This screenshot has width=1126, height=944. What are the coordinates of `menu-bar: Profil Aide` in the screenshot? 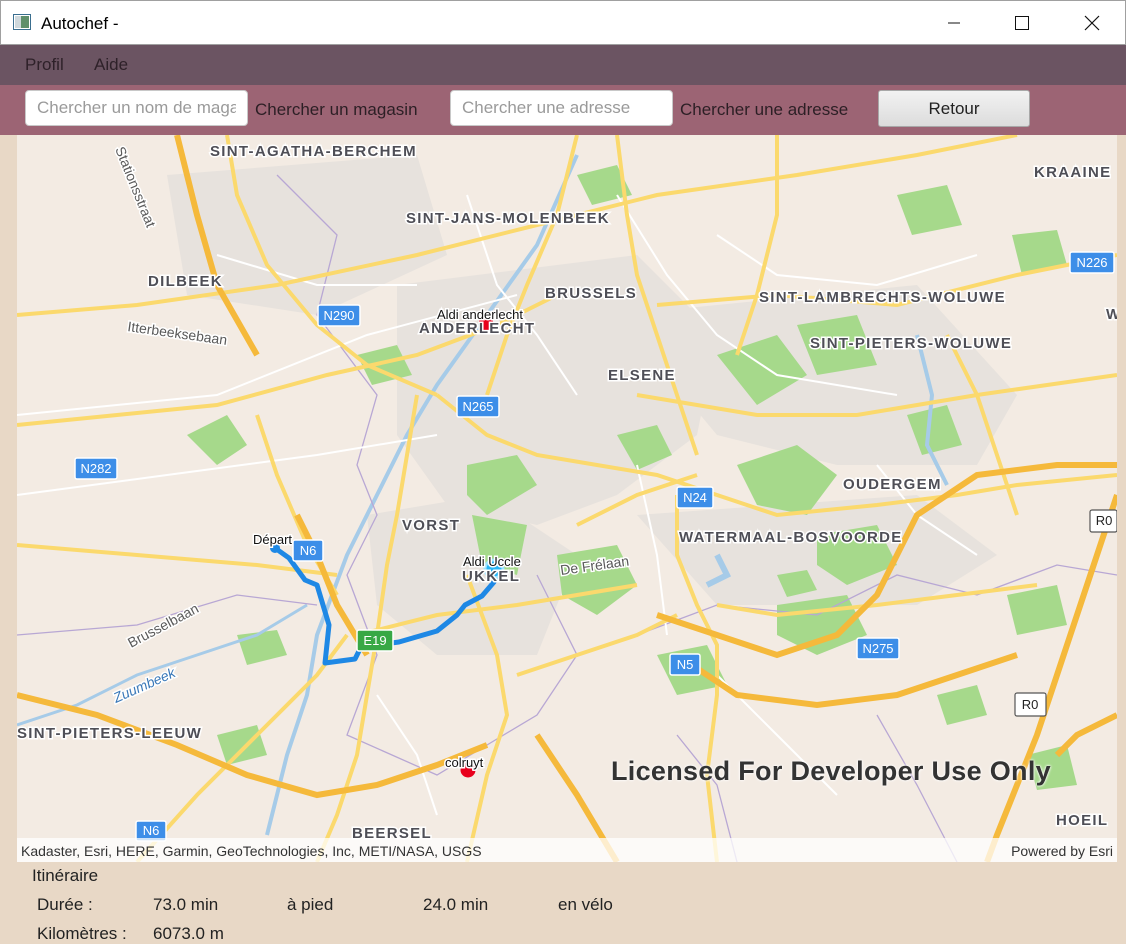 It's located at (563, 65).